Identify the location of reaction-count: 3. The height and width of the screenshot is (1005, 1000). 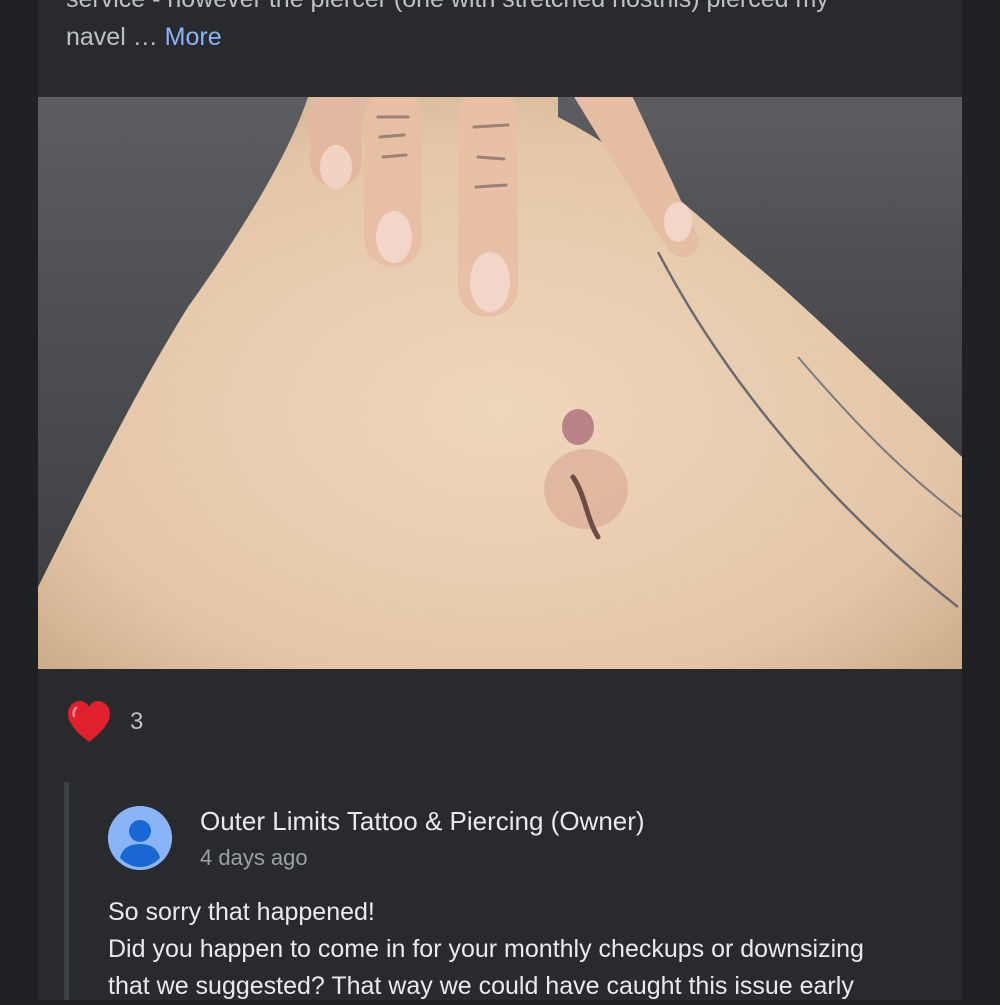
(137, 721).